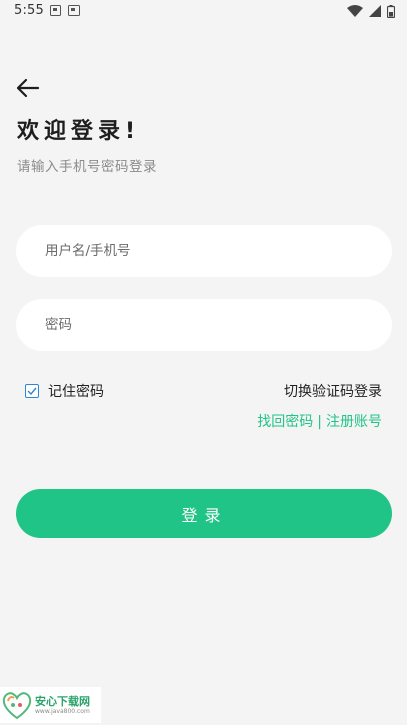  What do you see at coordinates (204, 513) in the screenshot?
I see `login-button: 登录` at bounding box center [204, 513].